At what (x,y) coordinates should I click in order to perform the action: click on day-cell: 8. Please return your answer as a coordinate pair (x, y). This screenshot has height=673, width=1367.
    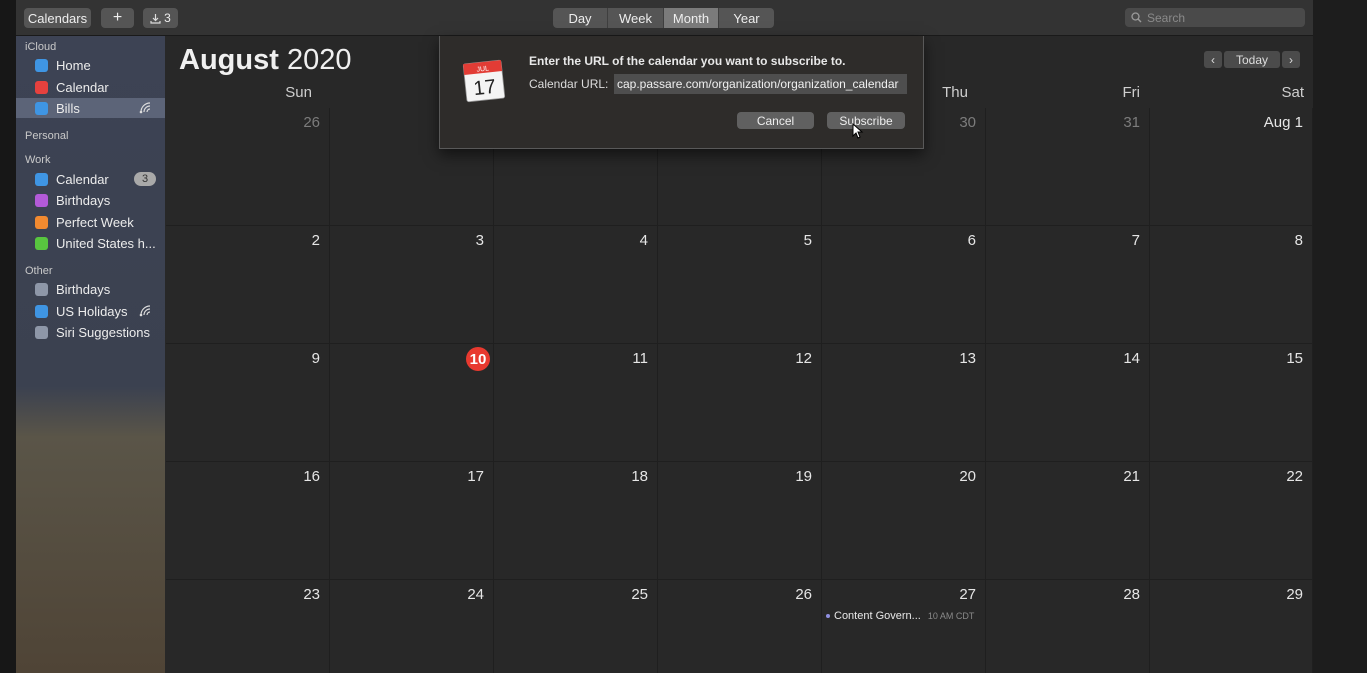
    Looking at the image, I should click on (1231, 285).